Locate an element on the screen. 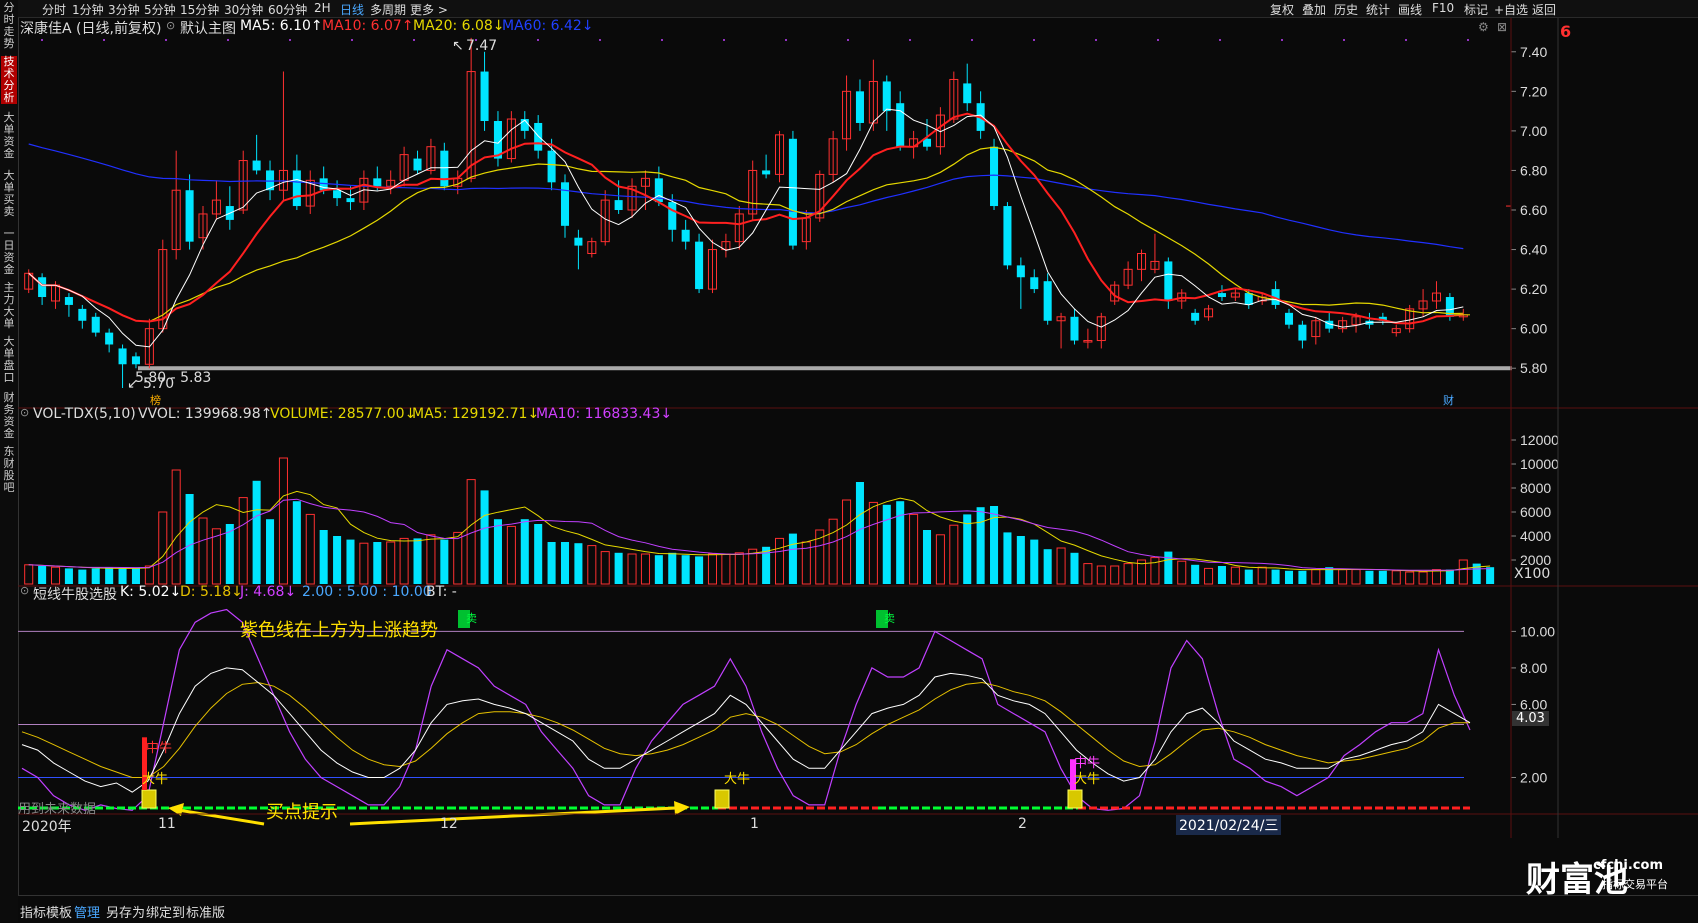 This screenshot has height=923, width=1698. period-tab-7: 2H is located at coordinates (322, 8).